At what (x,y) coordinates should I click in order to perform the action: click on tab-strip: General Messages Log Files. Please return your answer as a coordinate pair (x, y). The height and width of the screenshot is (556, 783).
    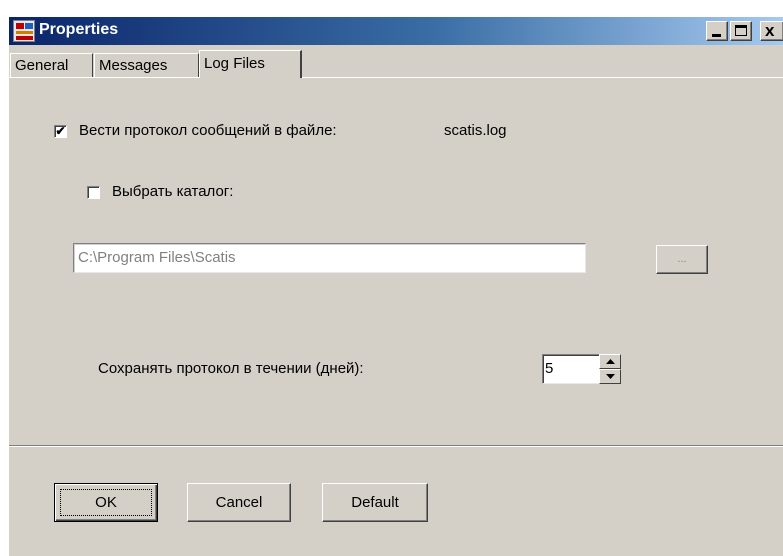
    Looking at the image, I should click on (396, 62).